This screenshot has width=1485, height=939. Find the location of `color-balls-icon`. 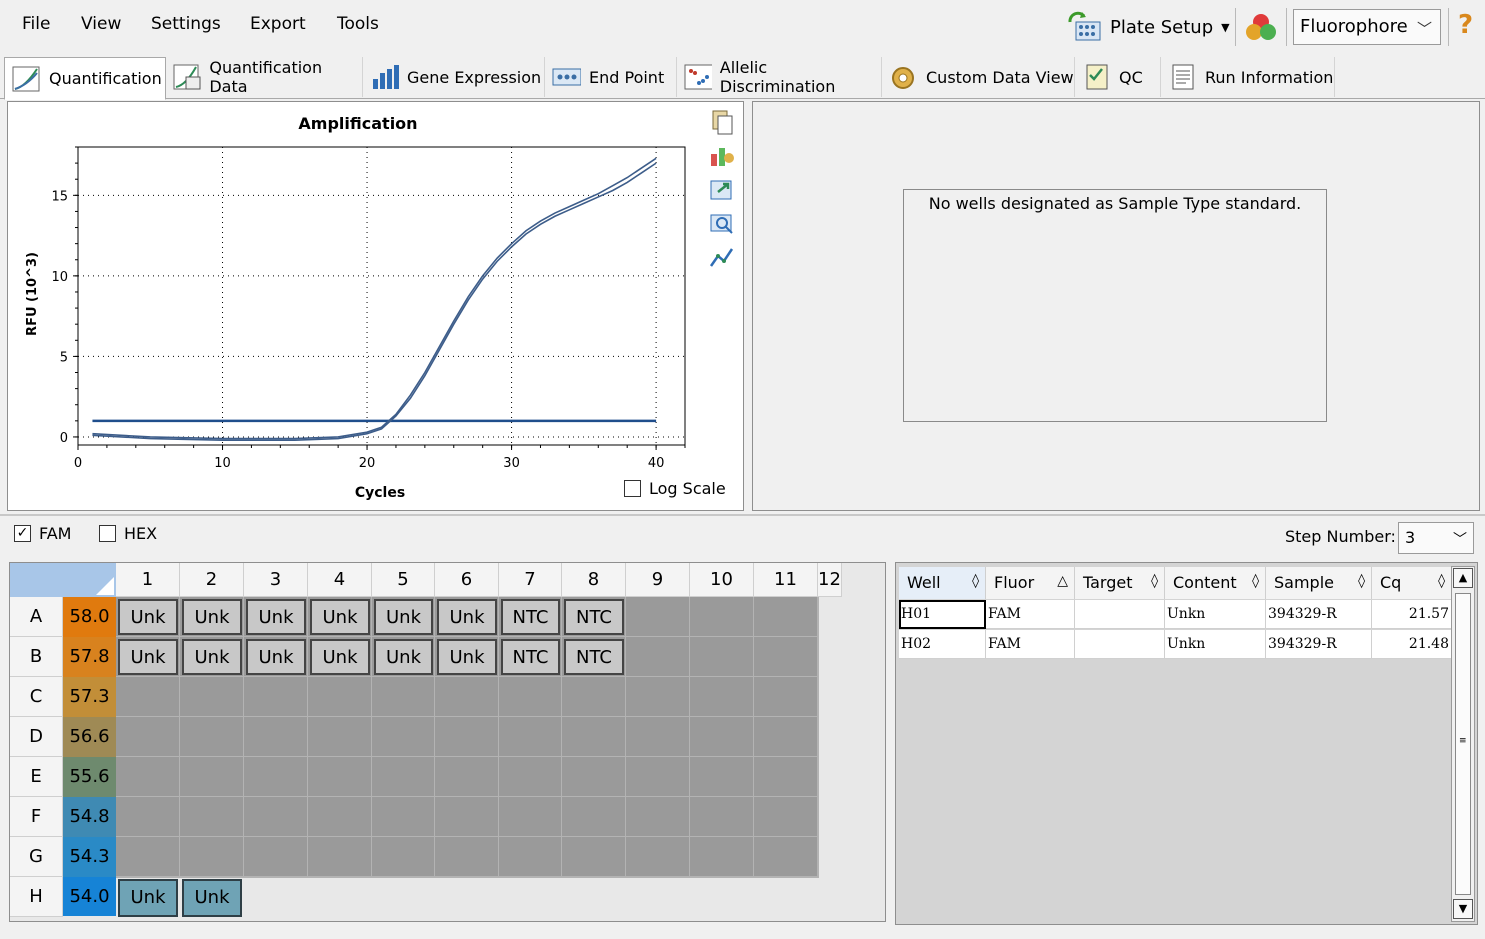

color-balls-icon is located at coordinates (1261, 27).